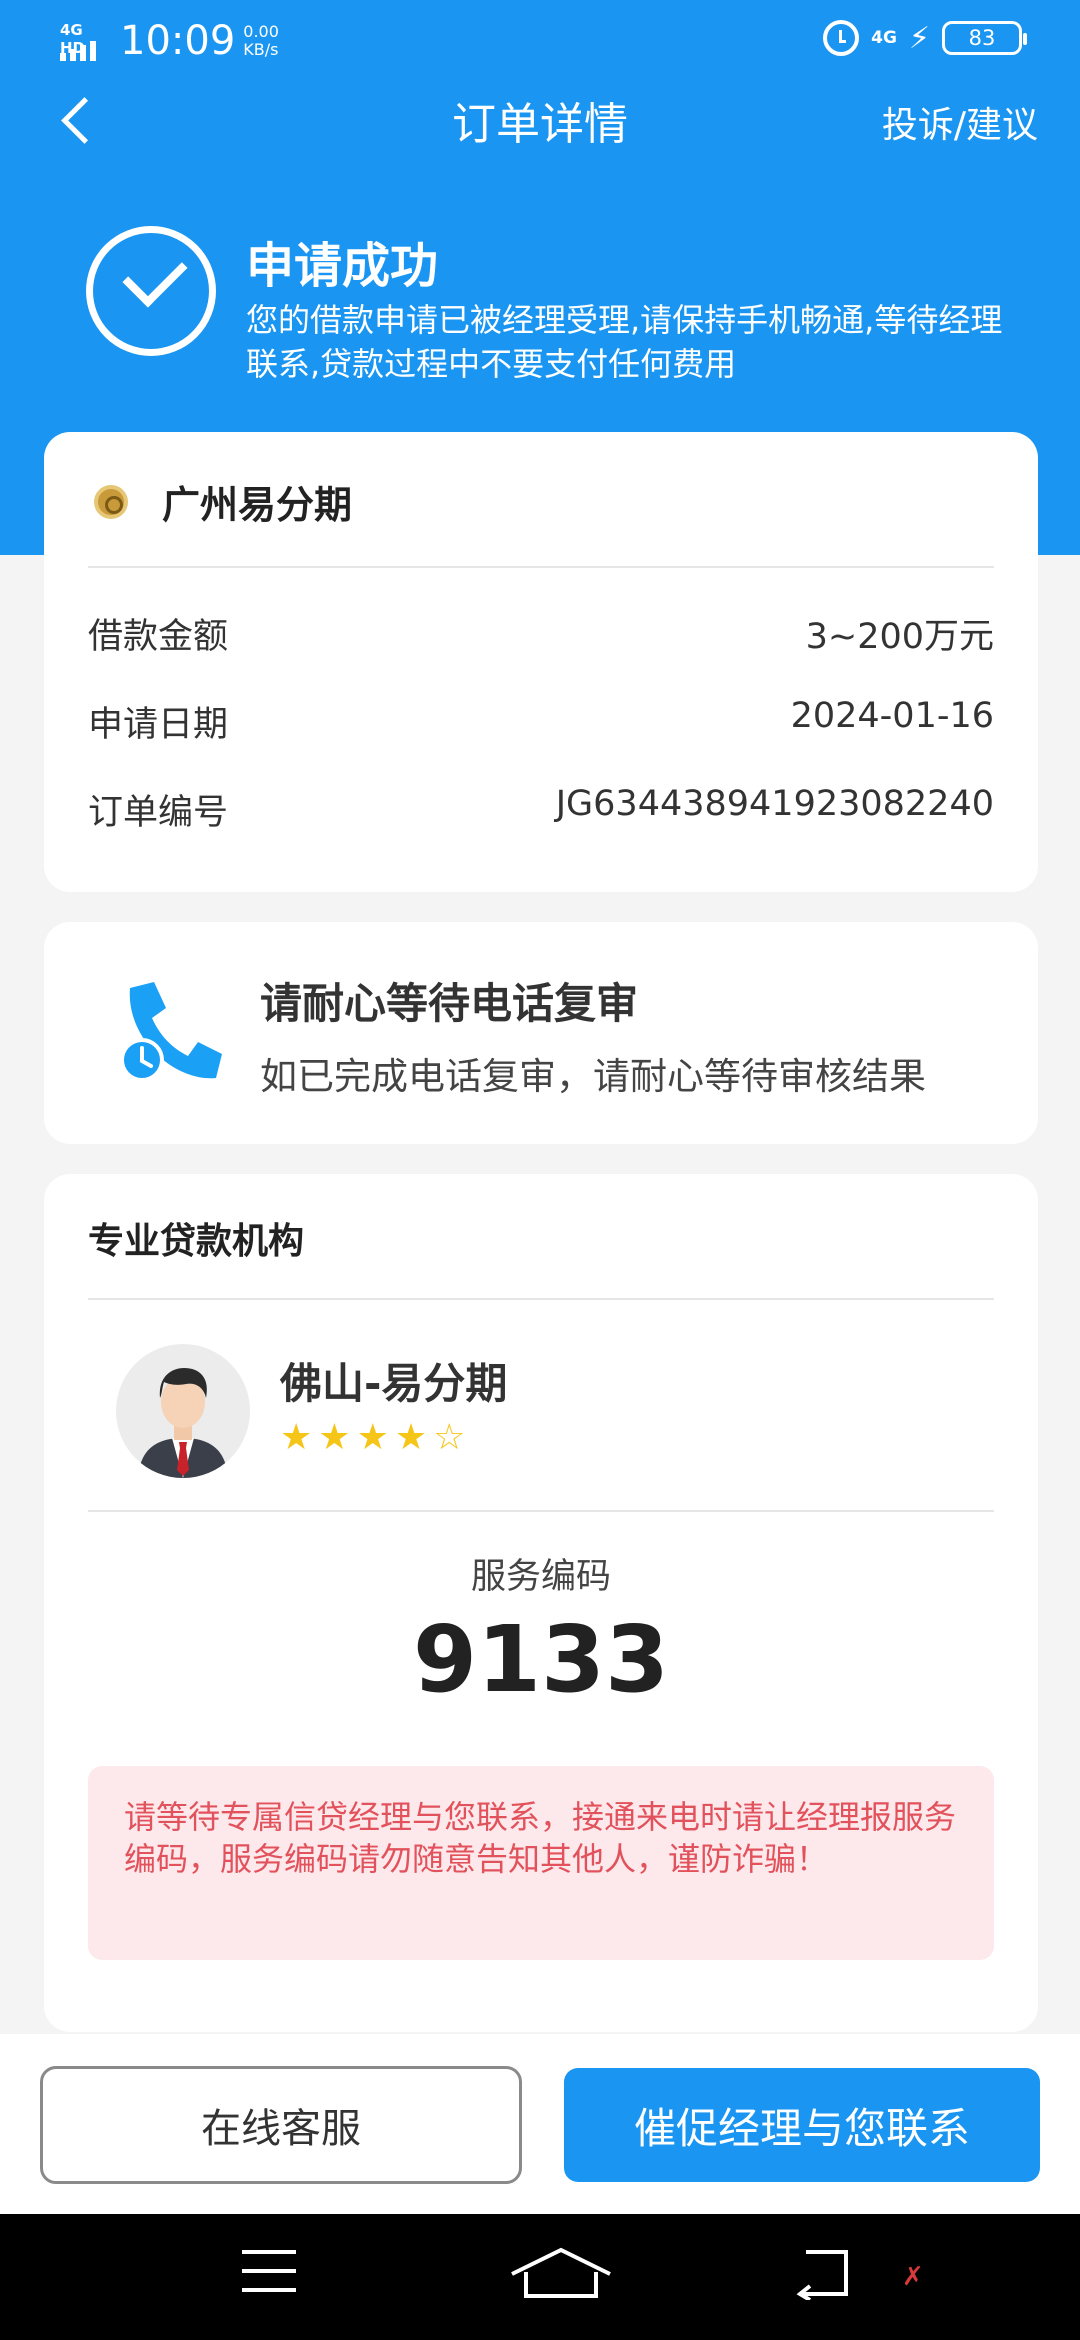 The height and width of the screenshot is (2340, 1080). I want to click on lender-header: 广州易分期, so click(223, 501).